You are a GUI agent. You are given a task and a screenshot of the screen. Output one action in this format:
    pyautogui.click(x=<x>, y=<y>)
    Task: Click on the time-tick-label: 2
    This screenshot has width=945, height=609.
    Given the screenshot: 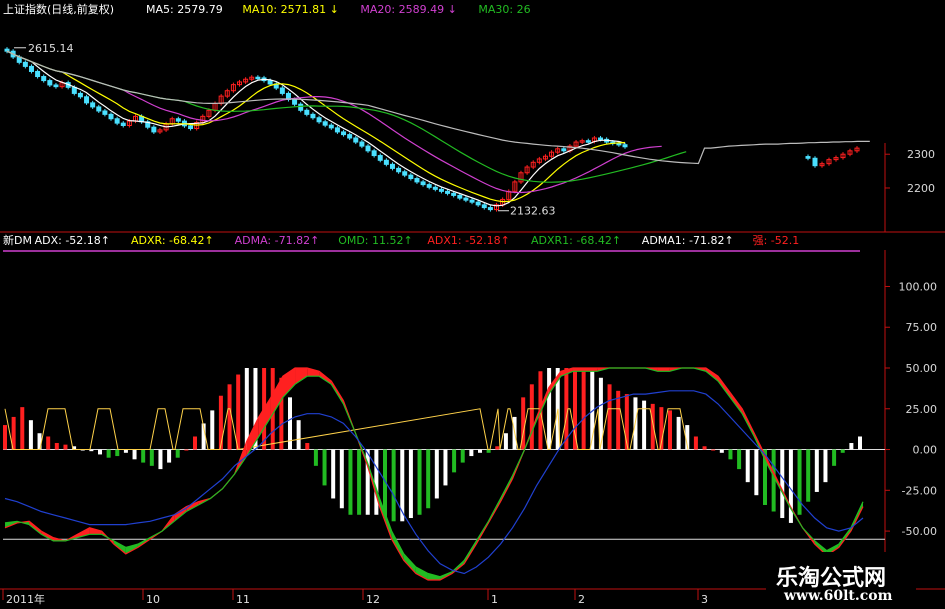 What is the action you would take?
    pyautogui.click(x=581, y=599)
    